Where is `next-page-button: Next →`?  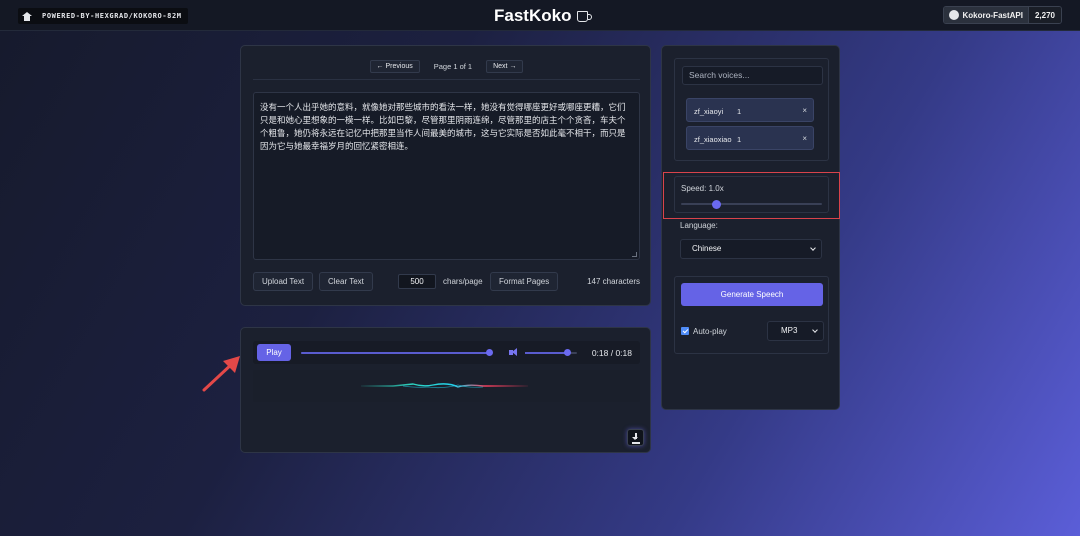
next-page-button: Next → is located at coordinates (505, 66).